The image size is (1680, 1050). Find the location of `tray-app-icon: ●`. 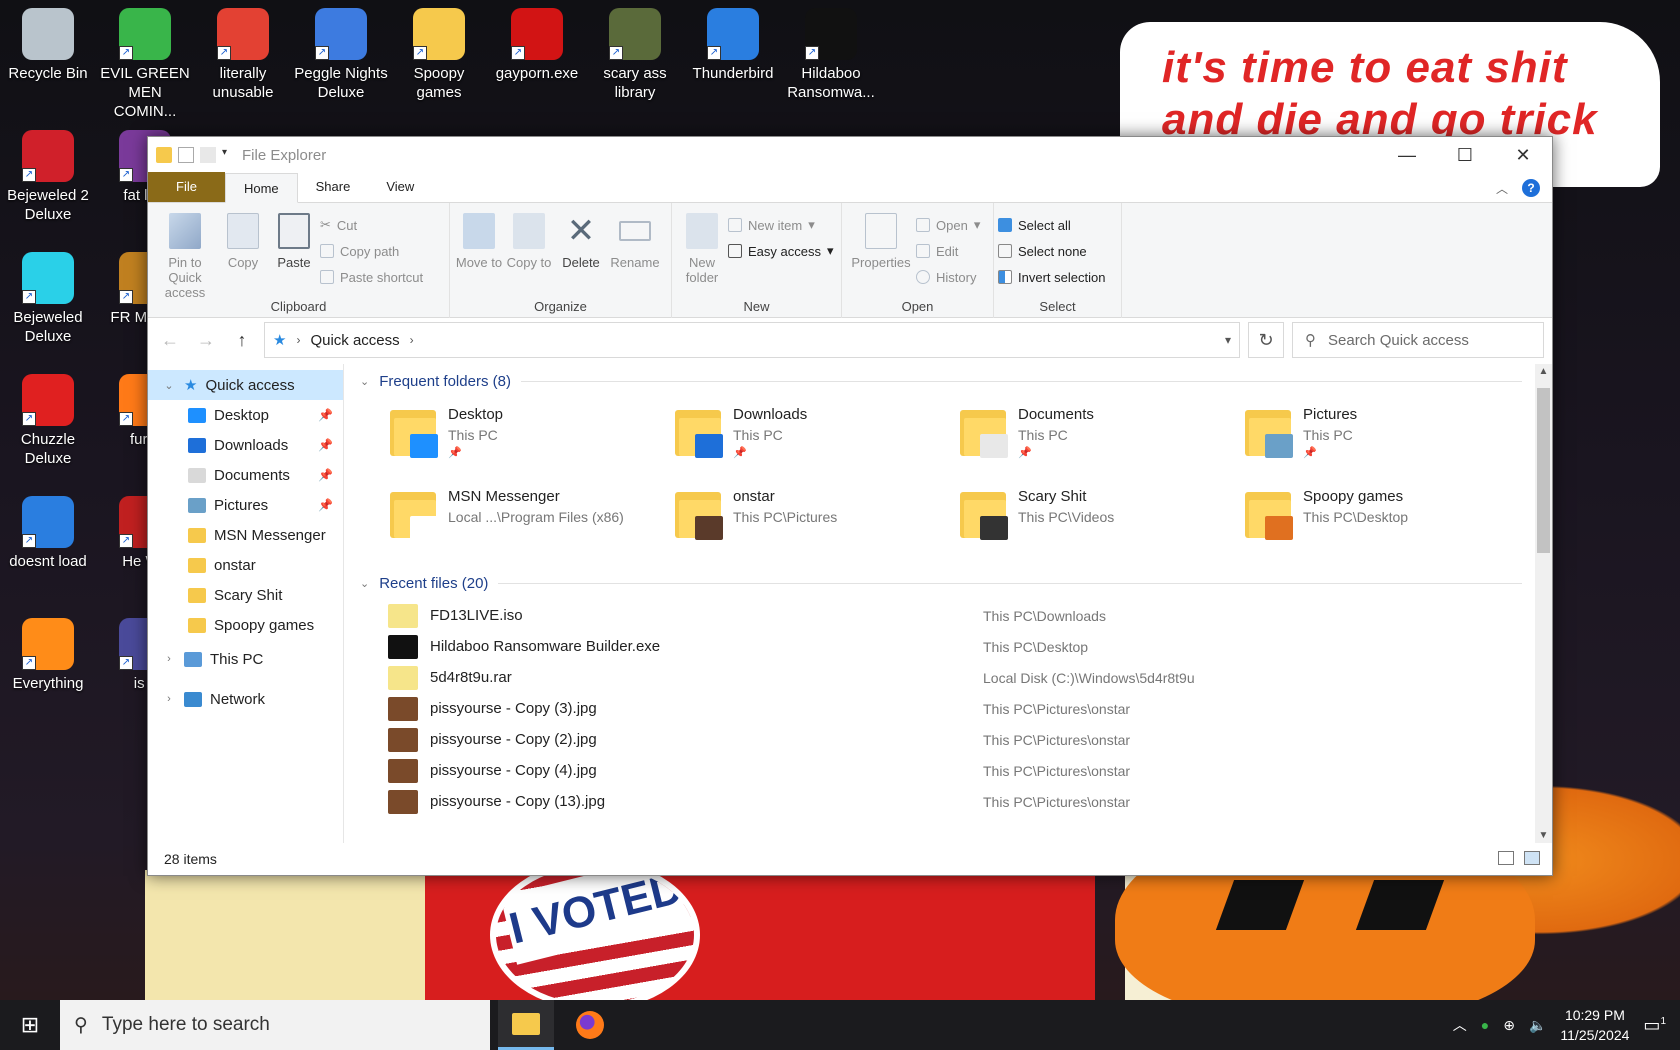

tray-app-icon: ● is located at coordinates (1485, 1025).